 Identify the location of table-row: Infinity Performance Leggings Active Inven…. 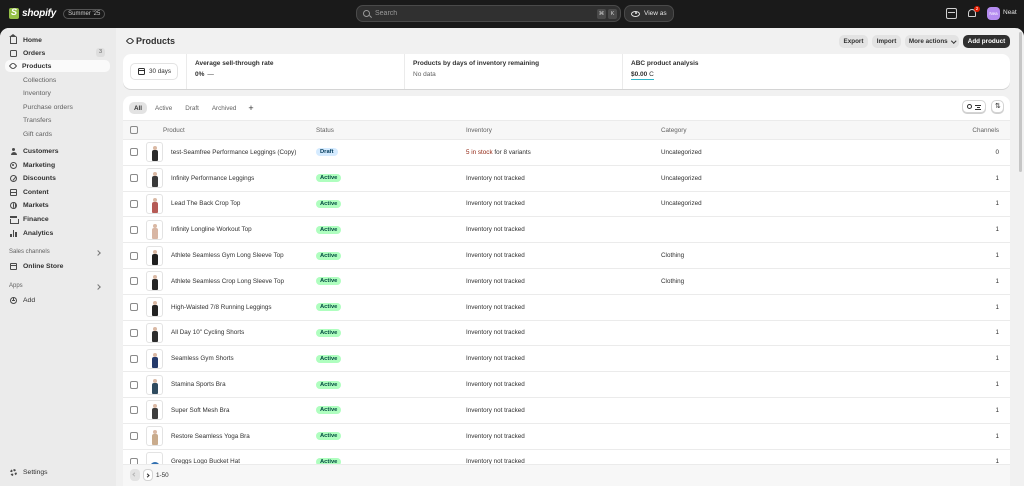
(566, 178).